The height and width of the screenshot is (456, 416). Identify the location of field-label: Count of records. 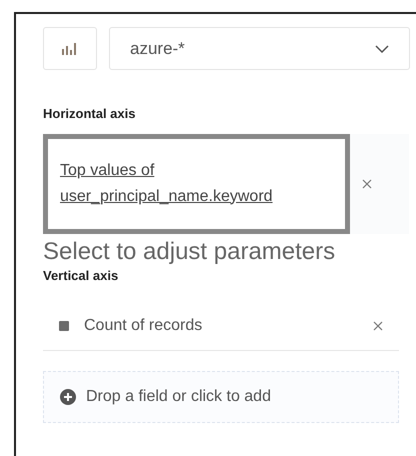
(144, 326).